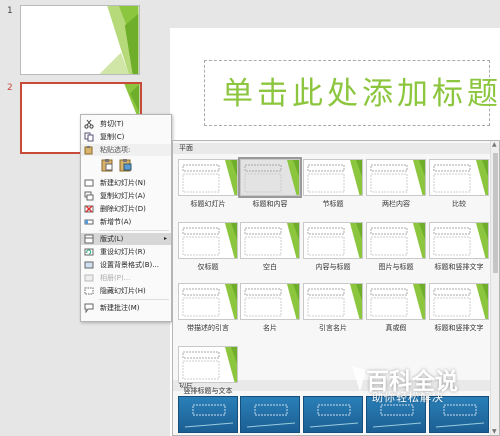  What do you see at coordinates (208, 391) in the screenshot?
I see `layout-option-label: 竖排标题与文本` at bounding box center [208, 391].